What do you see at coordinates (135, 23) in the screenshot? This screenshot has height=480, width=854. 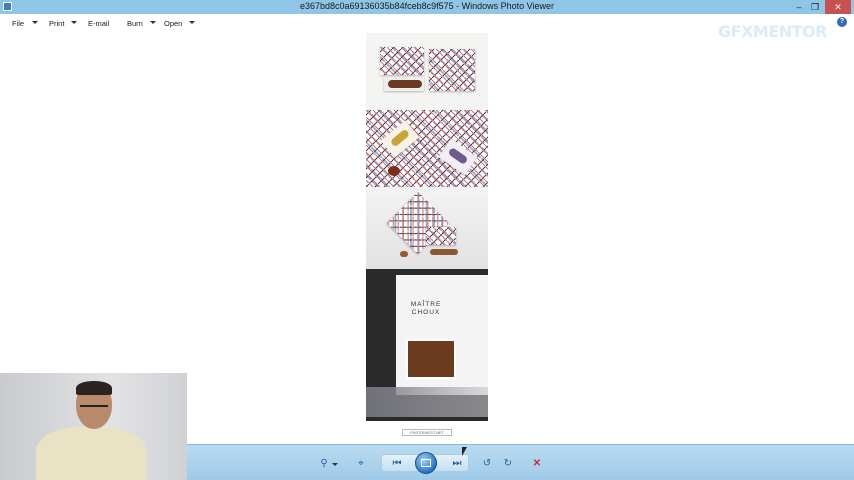 I see `menu-burn: Burn` at bounding box center [135, 23].